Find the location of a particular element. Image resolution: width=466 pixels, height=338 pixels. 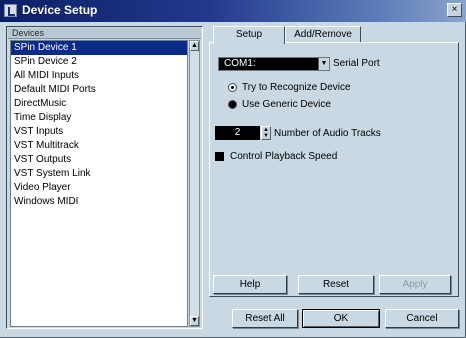

list-item: Time Display is located at coordinates (99, 118).